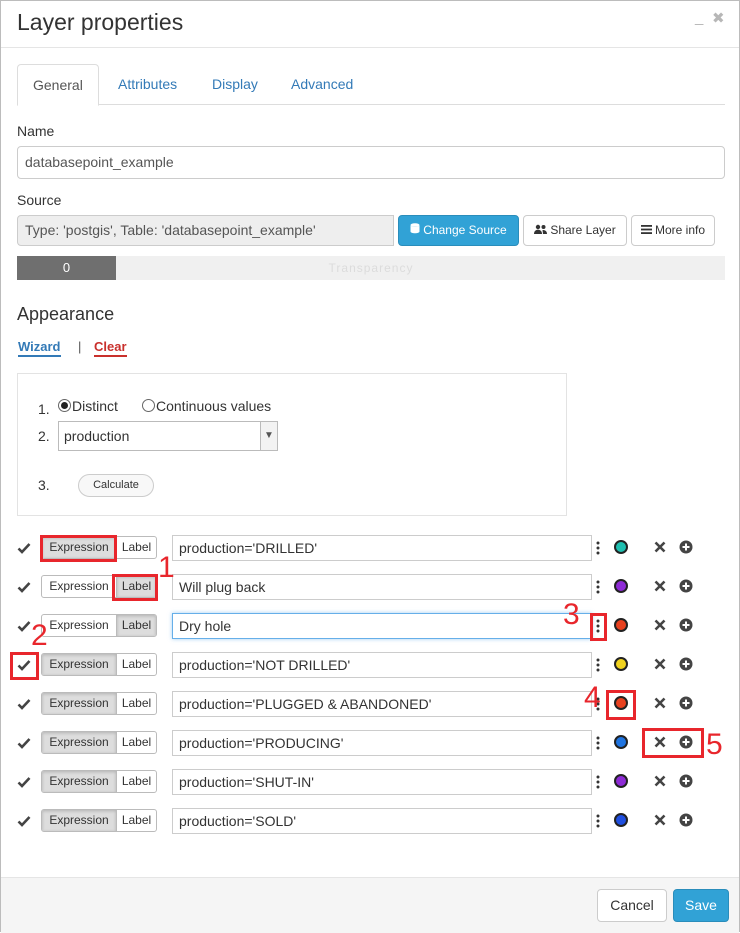  Describe the element at coordinates (699, 17) in the screenshot. I see `minimize-icon: _` at that location.